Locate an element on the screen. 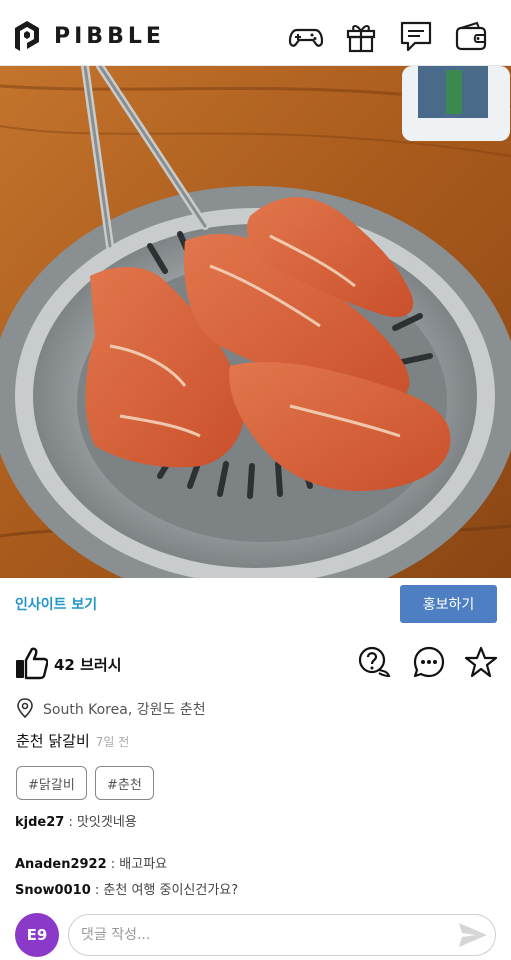  comment-dots-icon is located at coordinates (429, 662).